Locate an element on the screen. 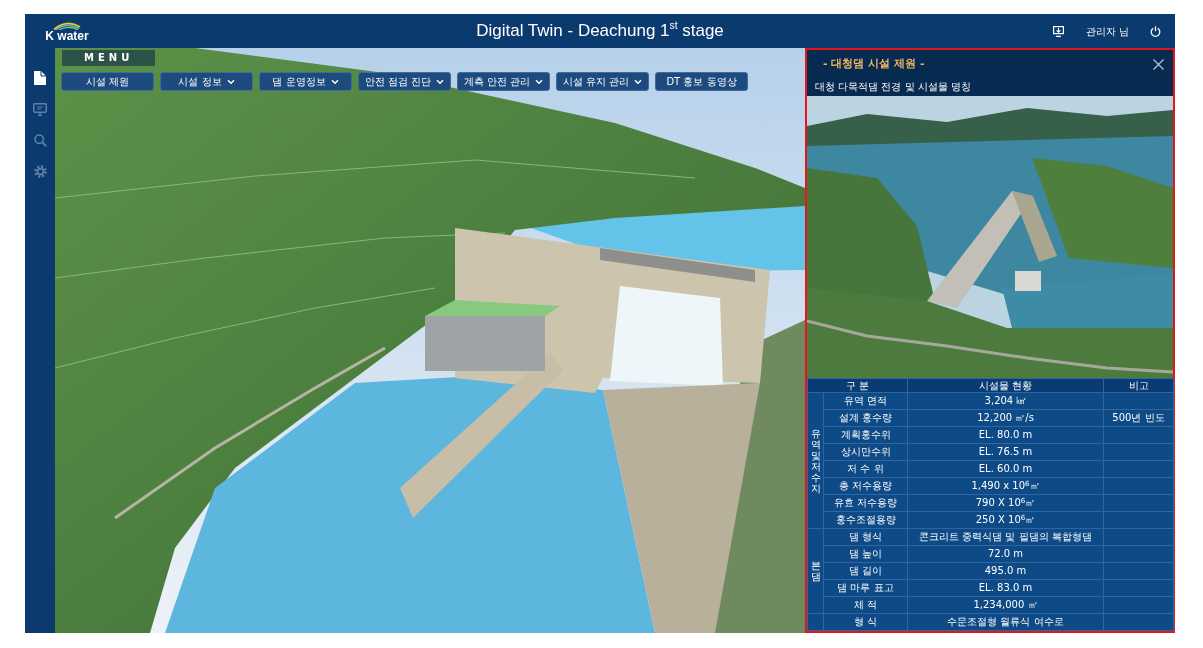  item-cell: 댐 형식 is located at coordinates (865, 537).